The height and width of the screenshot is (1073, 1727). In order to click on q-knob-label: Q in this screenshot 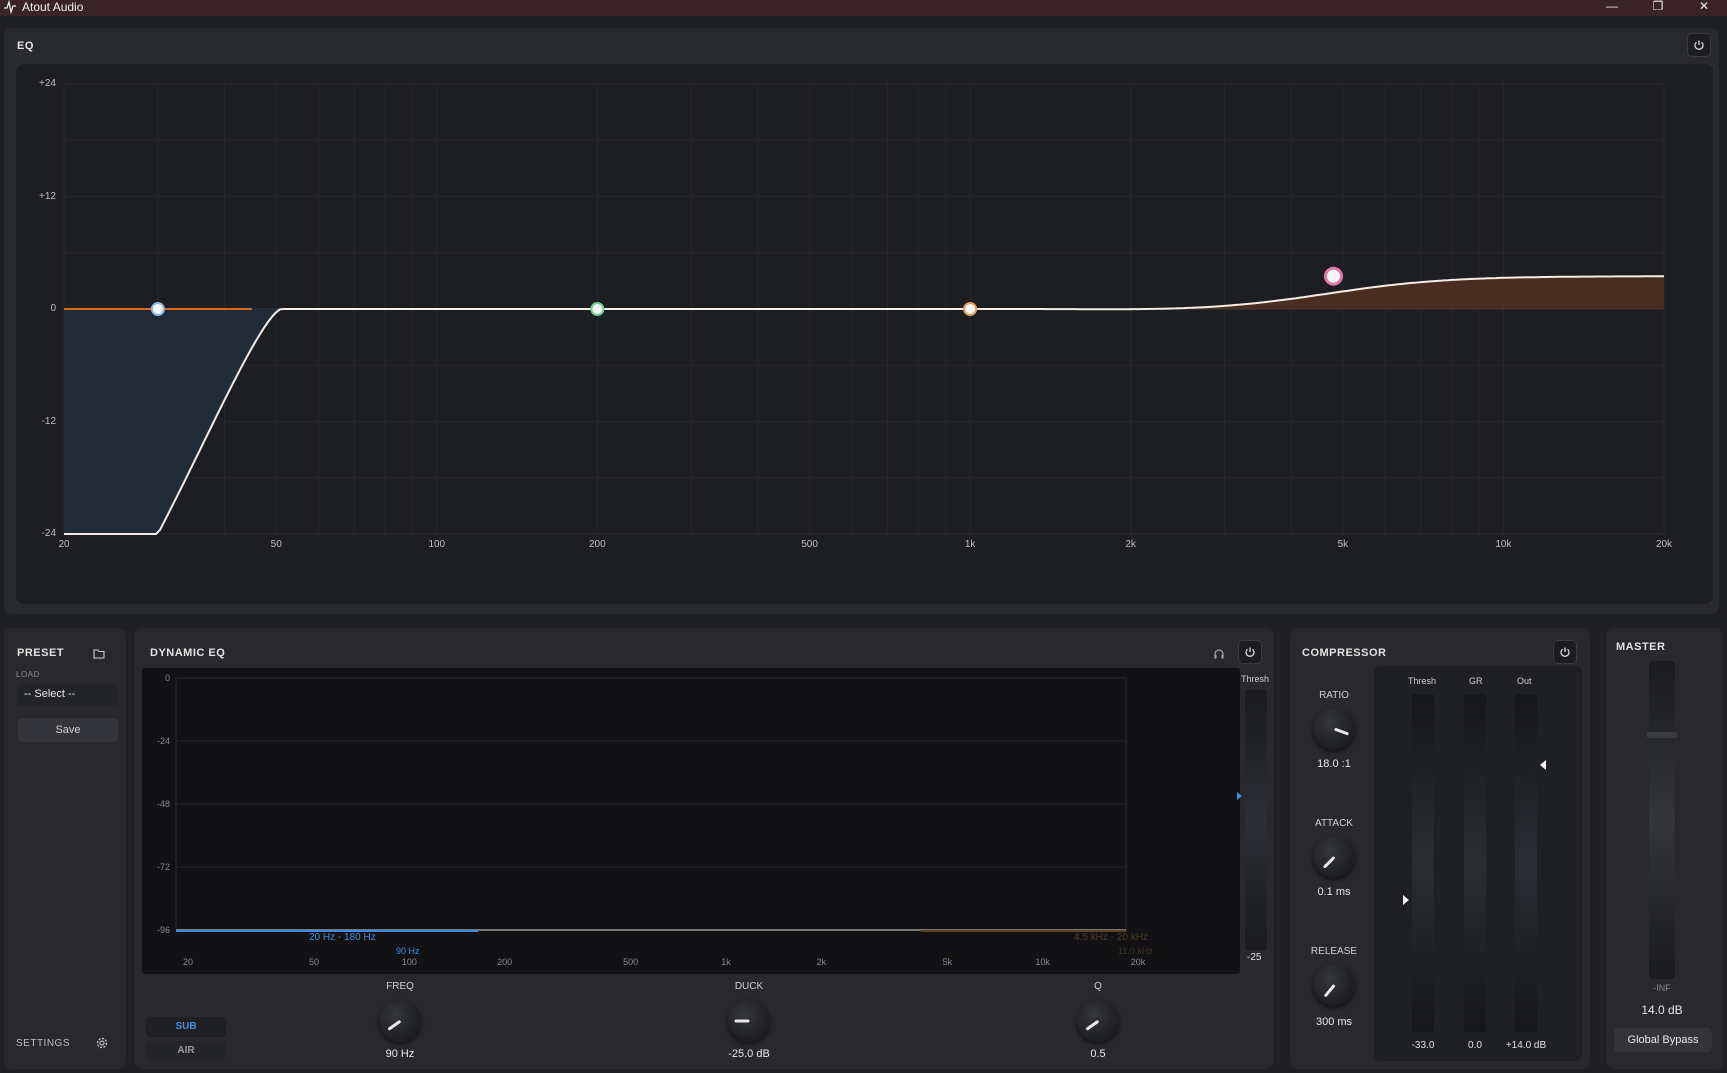, I will do `click(1098, 986)`.